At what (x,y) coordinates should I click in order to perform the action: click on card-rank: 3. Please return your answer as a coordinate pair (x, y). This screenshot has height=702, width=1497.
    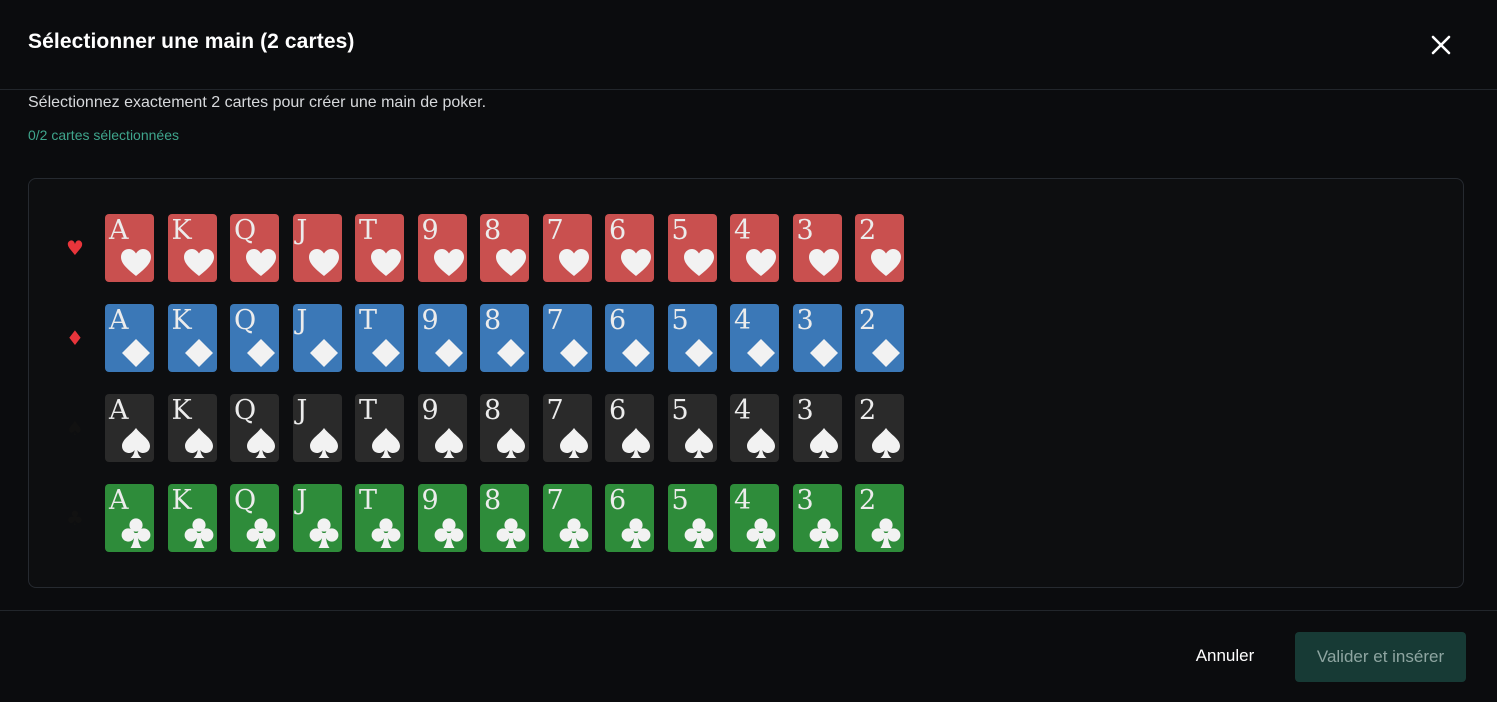
    Looking at the image, I should click on (805, 230).